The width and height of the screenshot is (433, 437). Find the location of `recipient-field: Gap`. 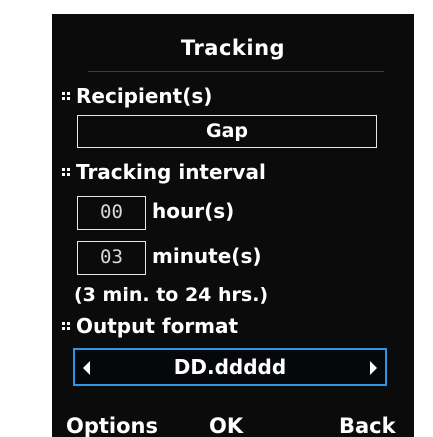

recipient-field: Gap is located at coordinates (227, 131).